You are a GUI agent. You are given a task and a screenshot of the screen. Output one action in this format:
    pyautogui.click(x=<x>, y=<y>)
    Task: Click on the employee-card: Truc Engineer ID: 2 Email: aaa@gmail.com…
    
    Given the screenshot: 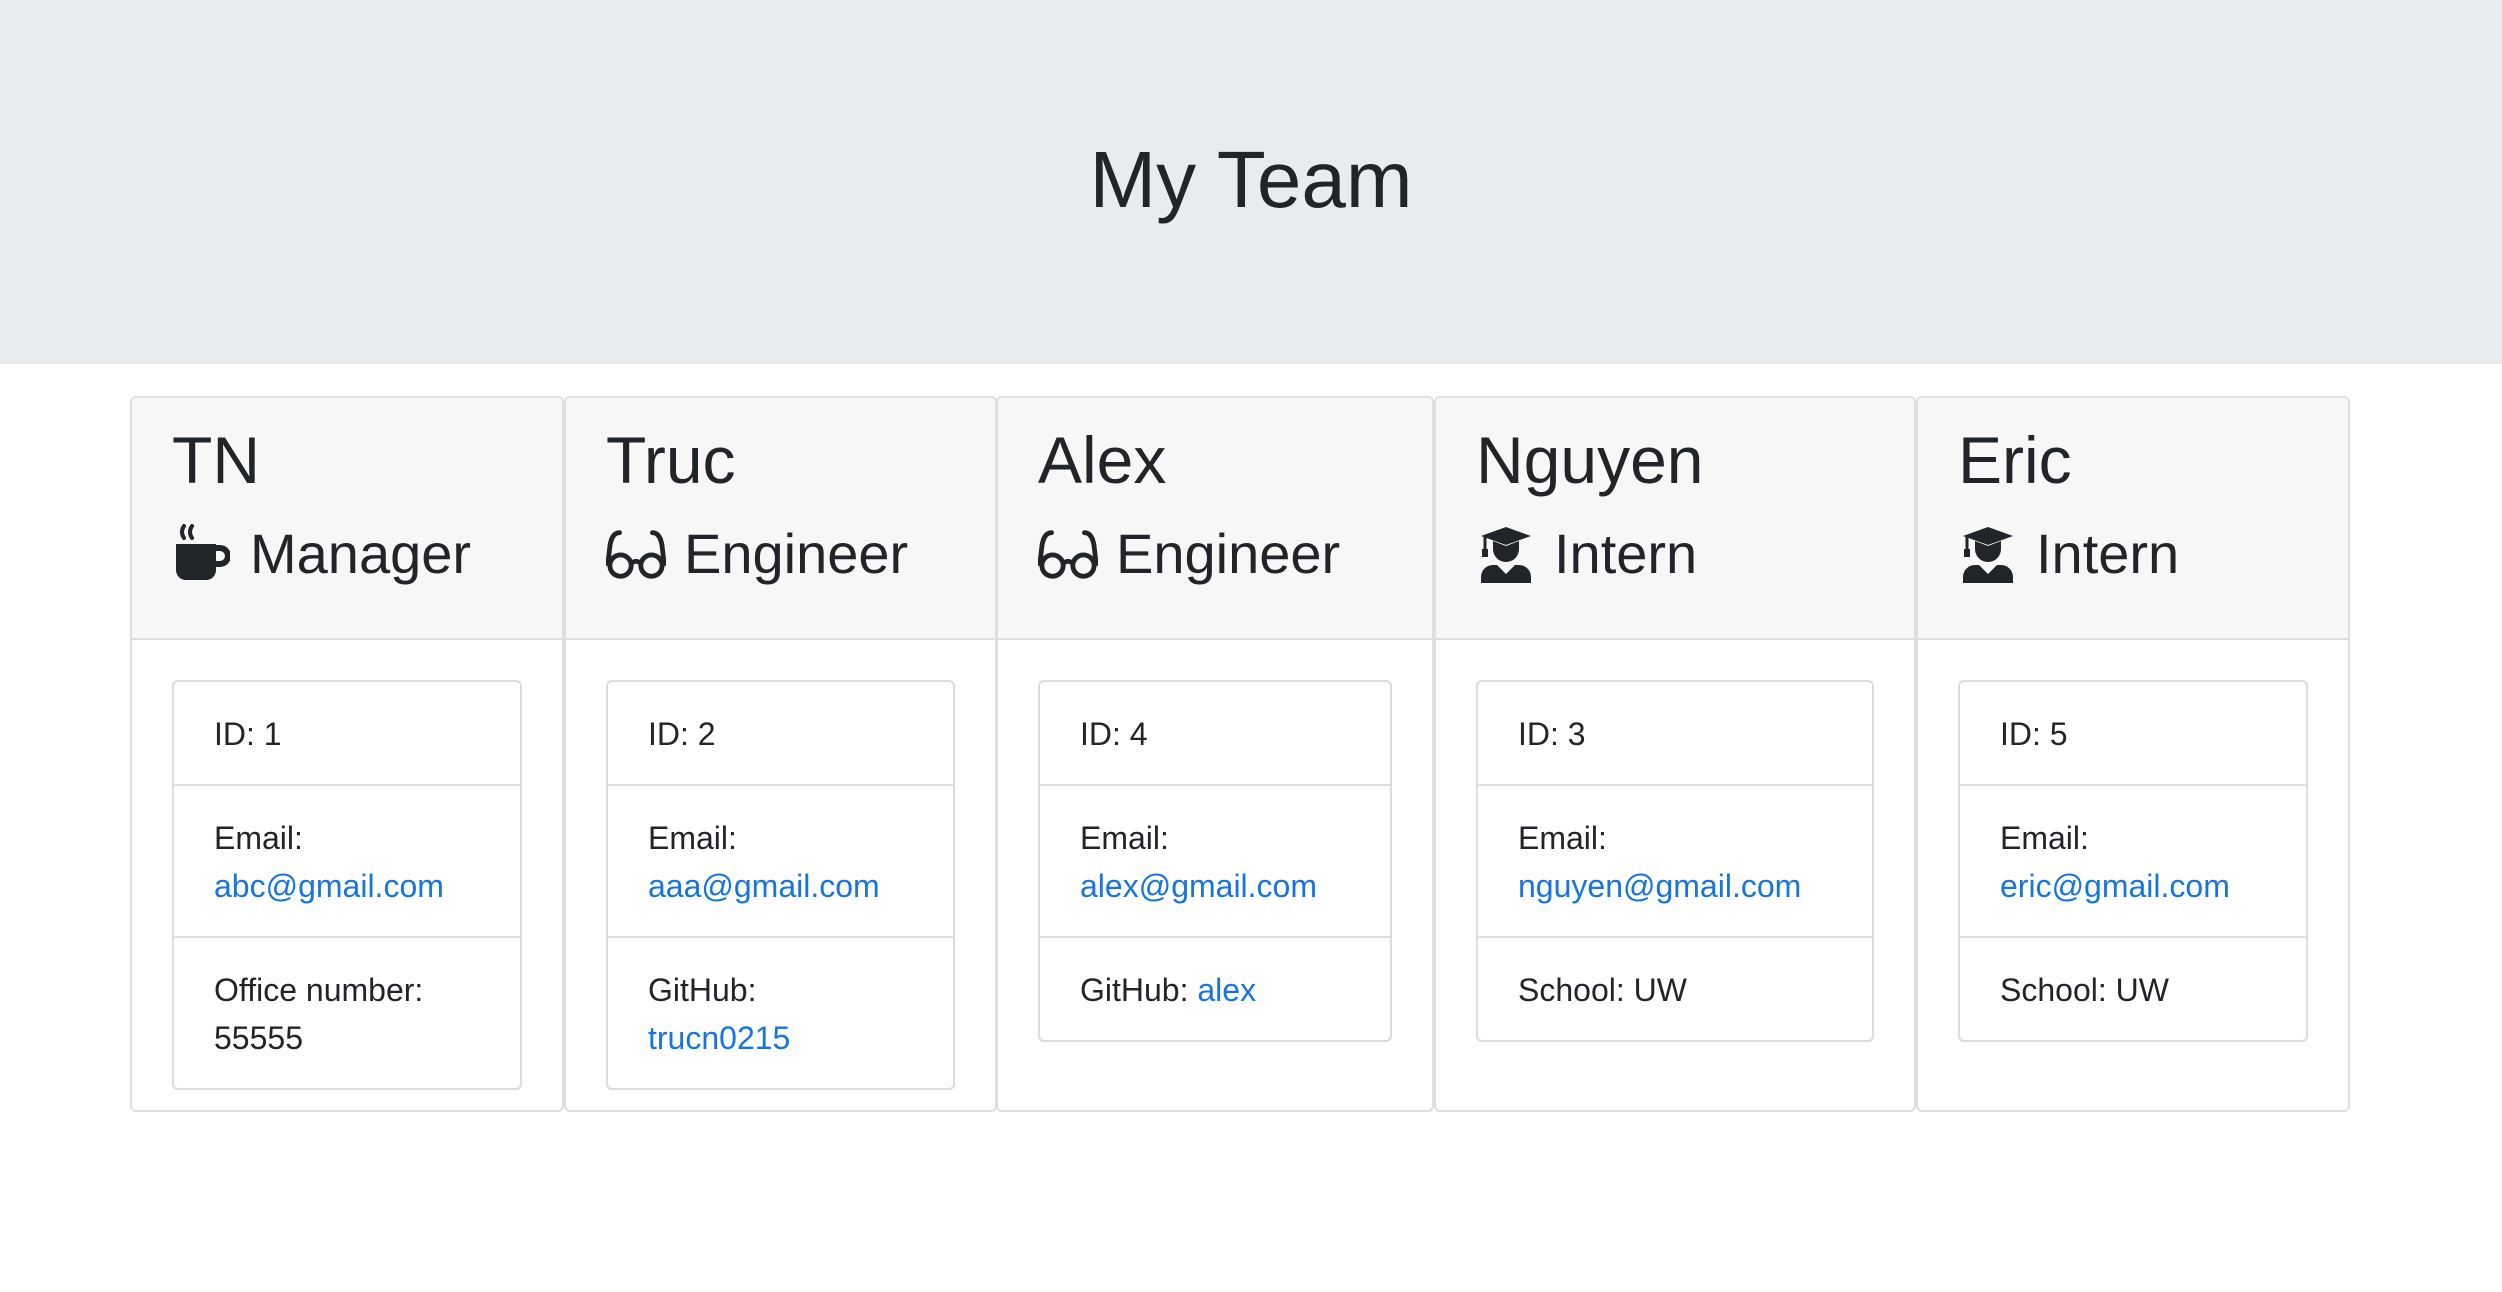 What is the action you would take?
    pyautogui.click(x=780, y=754)
    